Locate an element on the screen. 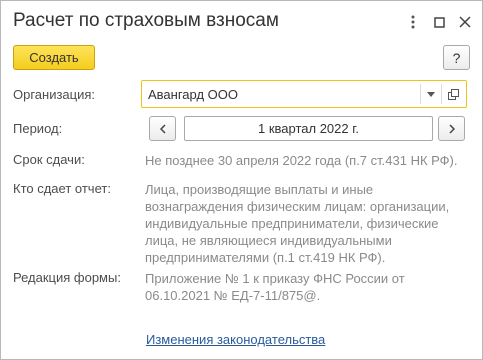 Image resolution: width=483 pixels, height=360 pixels. period-prev-button is located at coordinates (162, 128).